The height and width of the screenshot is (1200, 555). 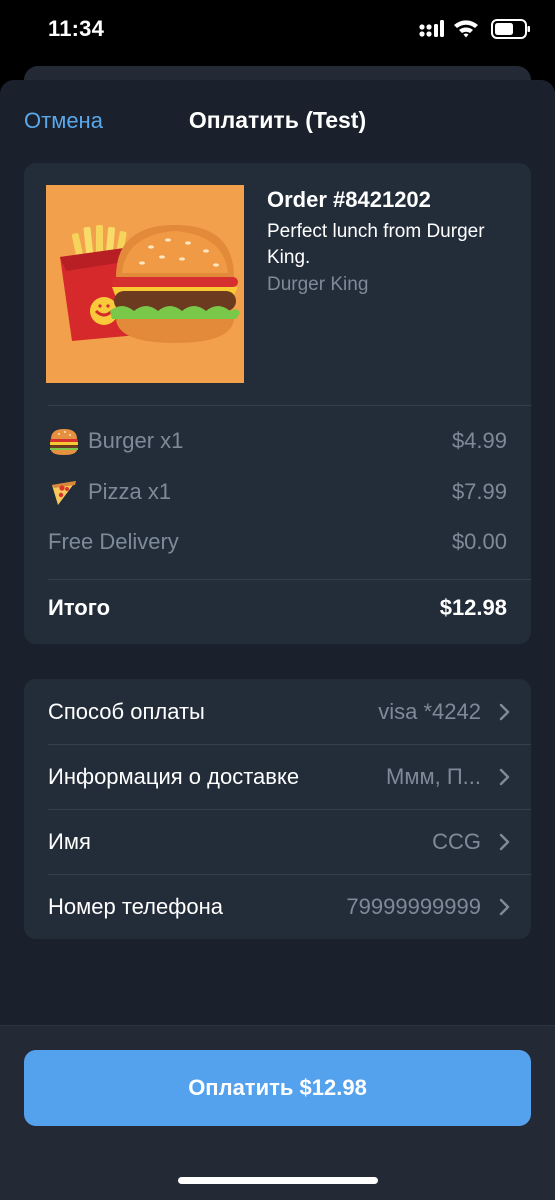 I want to click on burger-emoji-icon, so click(x=64, y=442).